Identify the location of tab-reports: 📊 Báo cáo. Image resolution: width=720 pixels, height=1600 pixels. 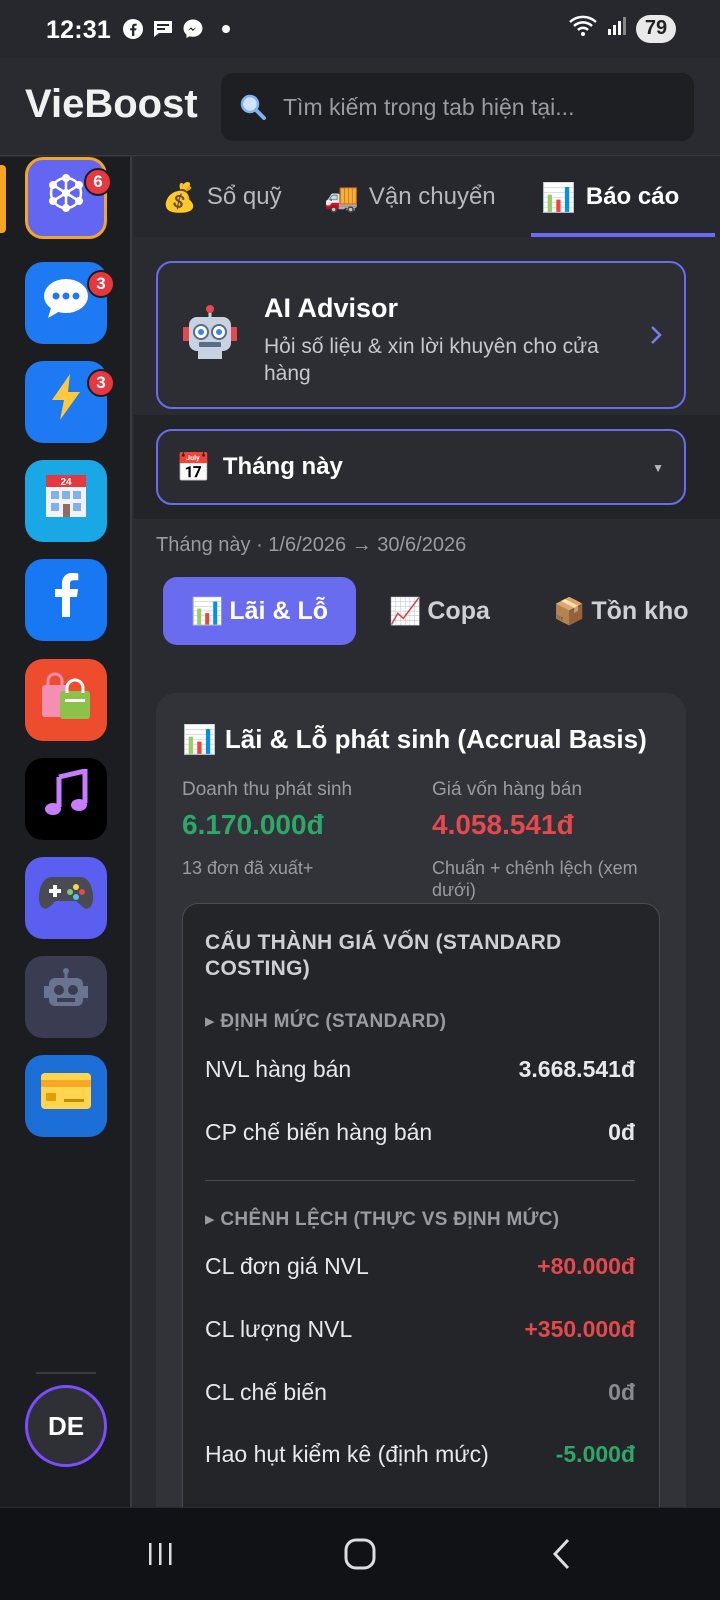
(610, 197).